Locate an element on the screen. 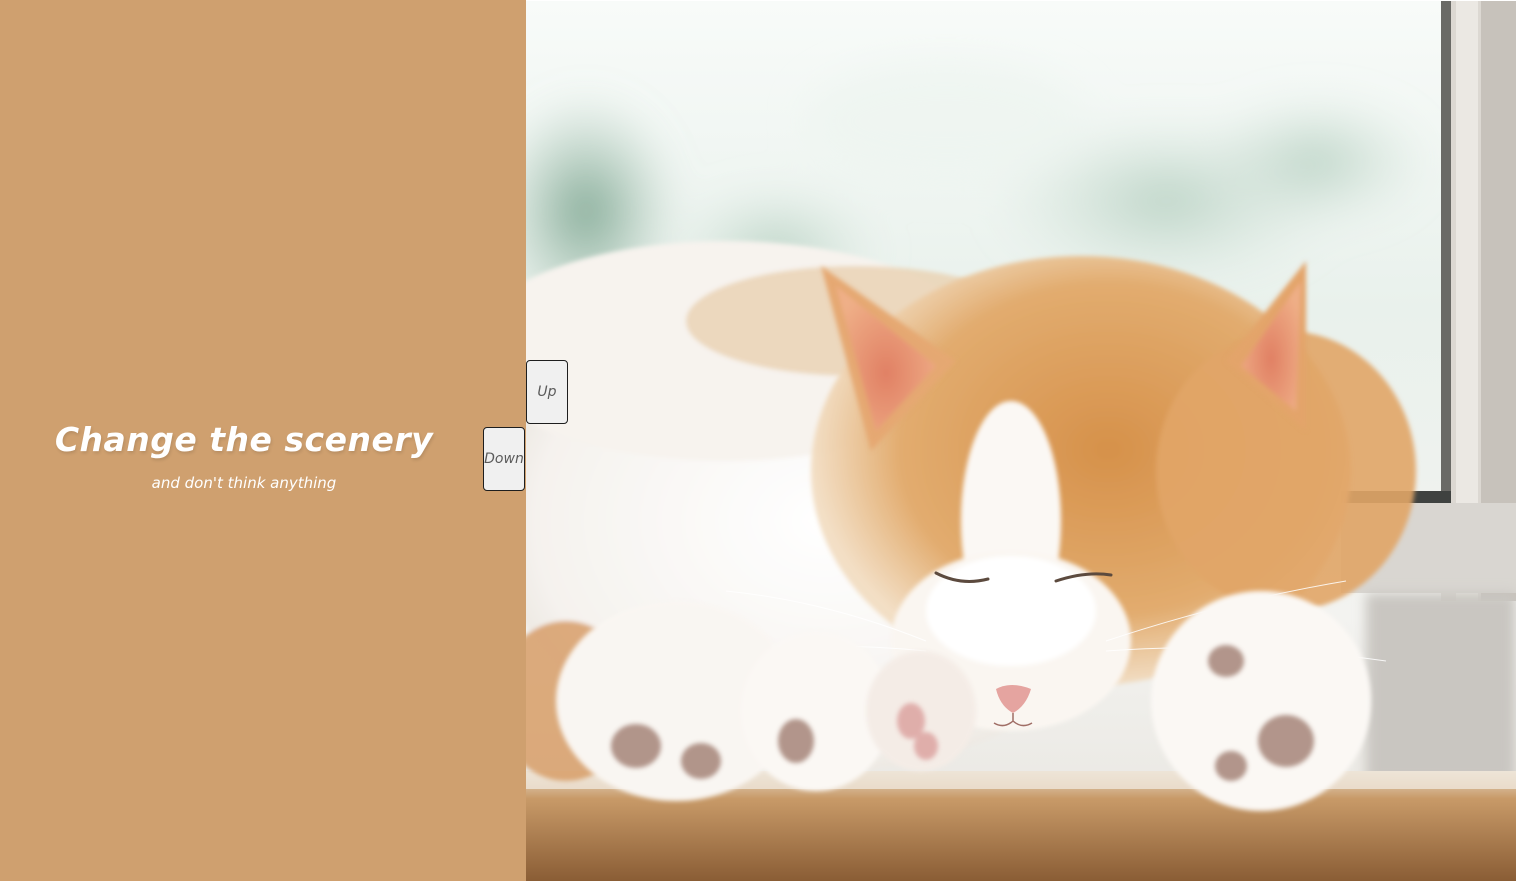 The height and width of the screenshot is (881, 1516). down-button: Down is located at coordinates (504, 459).